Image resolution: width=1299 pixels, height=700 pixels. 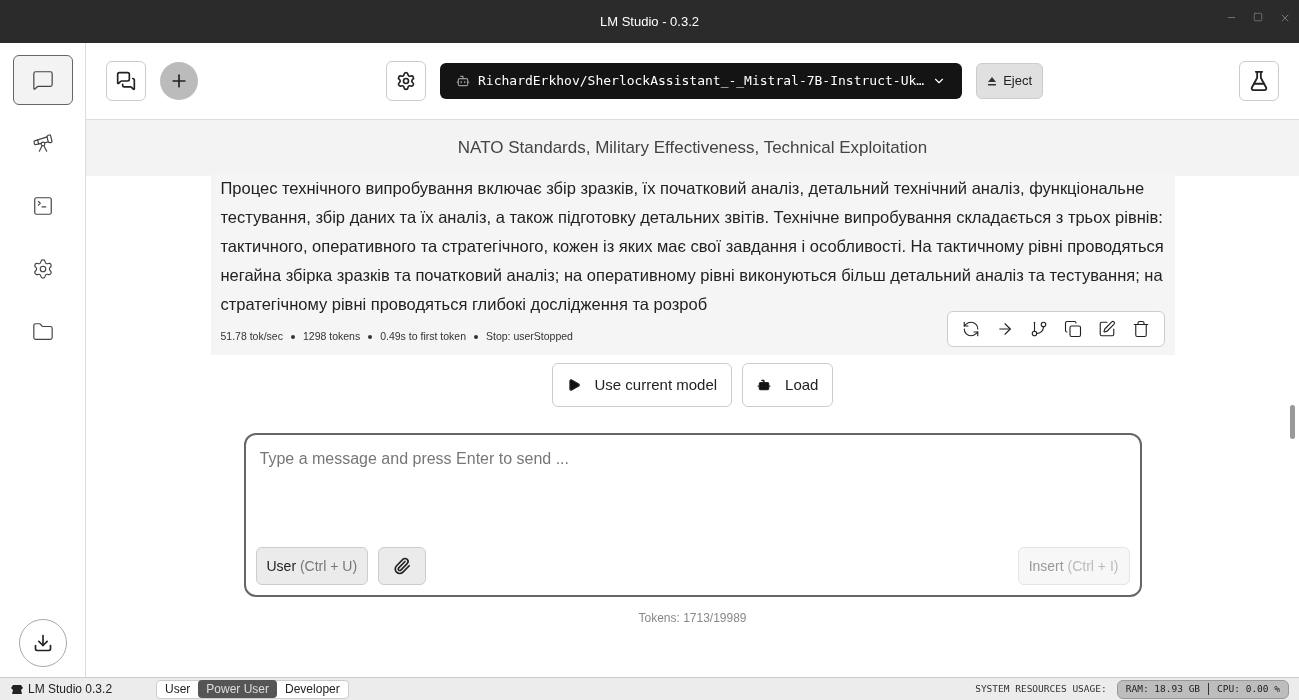 I want to click on copy-icon, so click(x=1072, y=329).